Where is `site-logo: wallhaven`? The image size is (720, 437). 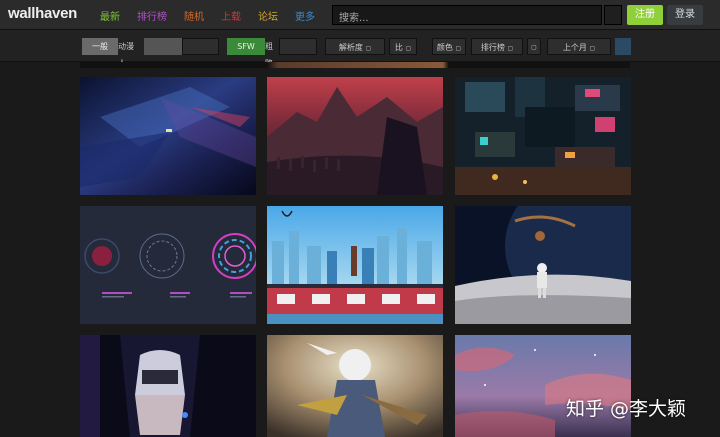
site-logo: wallhaven is located at coordinates (42, 13).